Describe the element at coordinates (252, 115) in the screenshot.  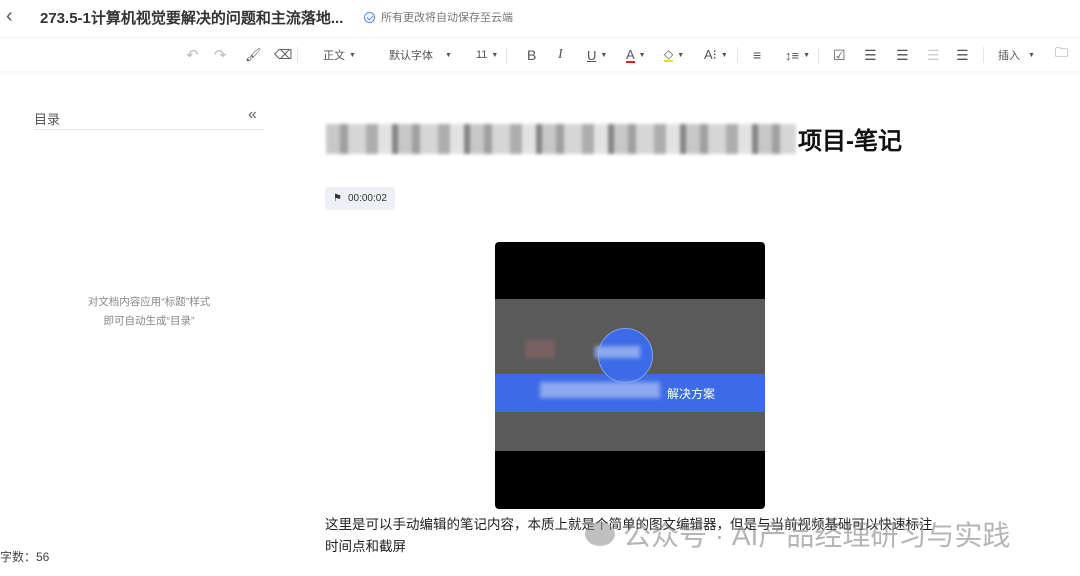
I see `collapse-toc-icon: «` at that location.